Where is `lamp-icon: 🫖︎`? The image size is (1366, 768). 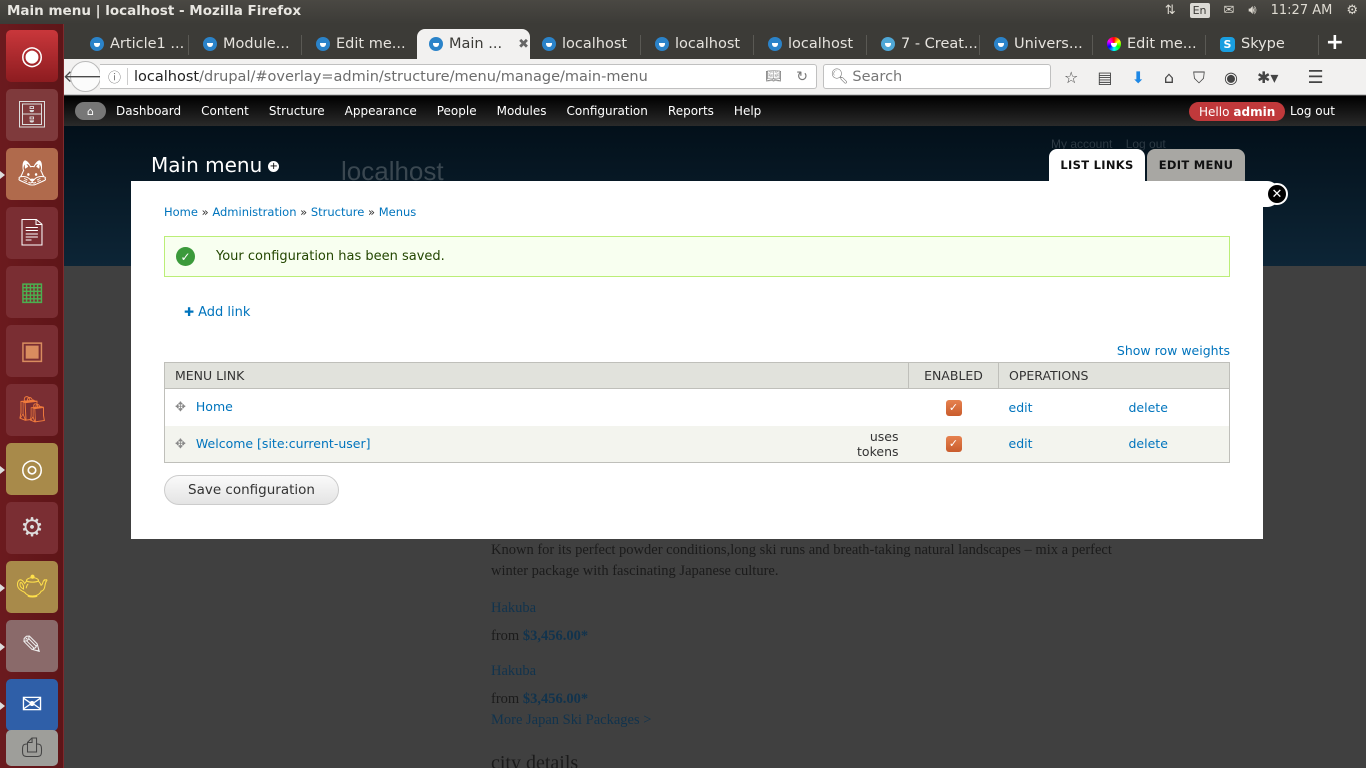 lamp-icon: 🫖︎ is located at coordinates (32, 587).